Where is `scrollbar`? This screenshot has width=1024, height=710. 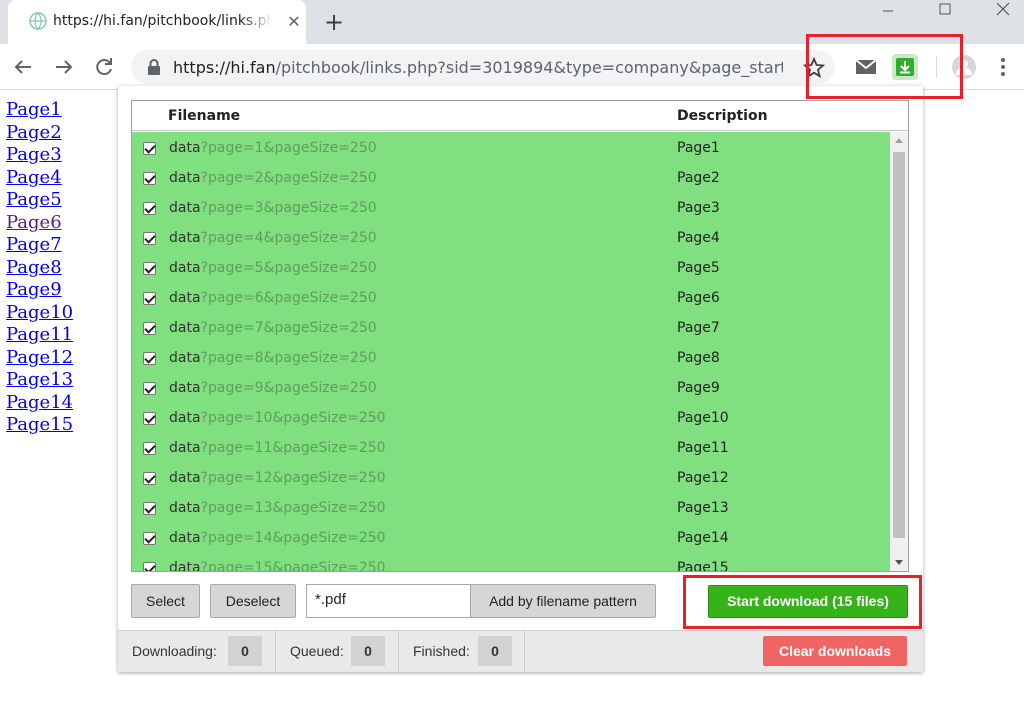 scrollbar is located at coordinates (899, 351).